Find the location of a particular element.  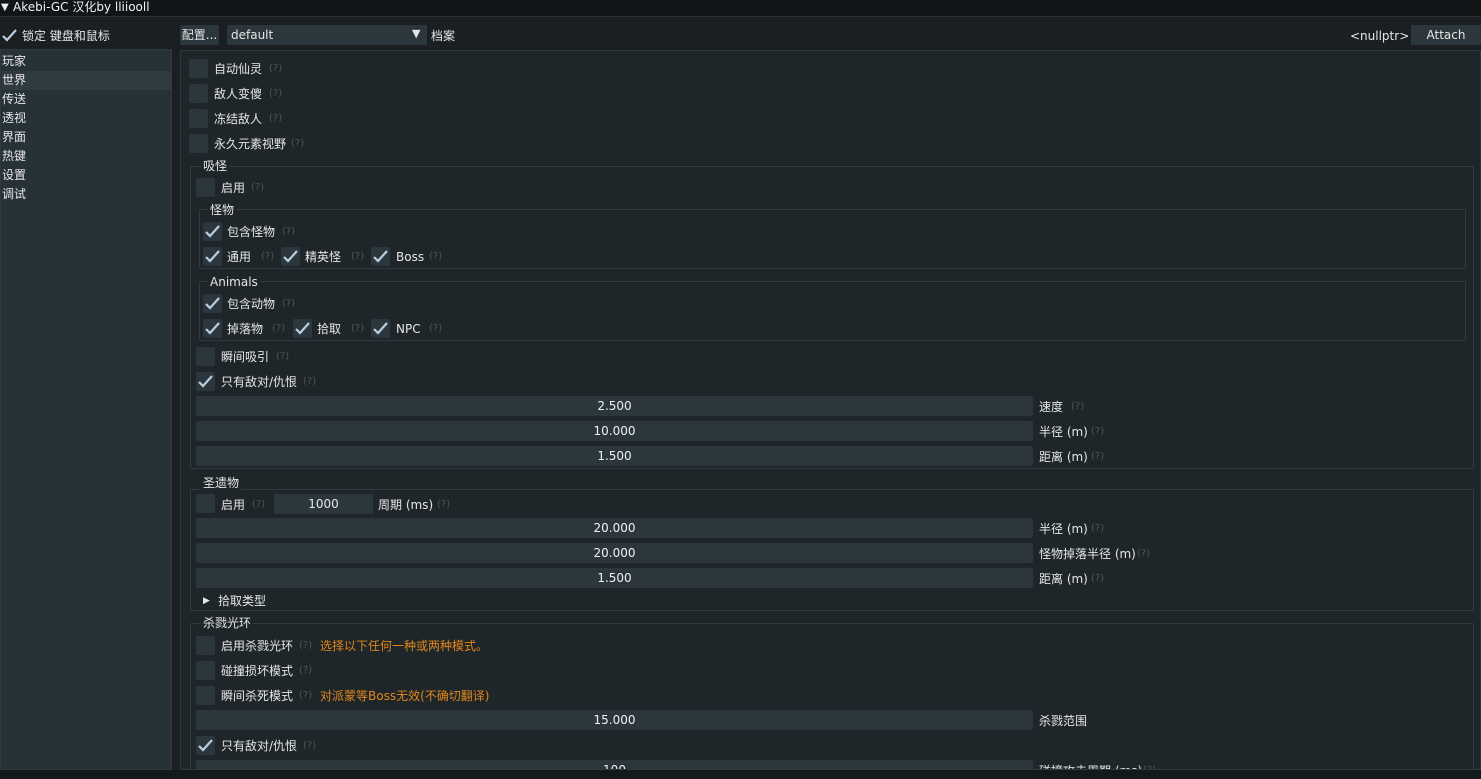

artifact-radius-label: 半径 (m) is located at coordinates (1063, 529).